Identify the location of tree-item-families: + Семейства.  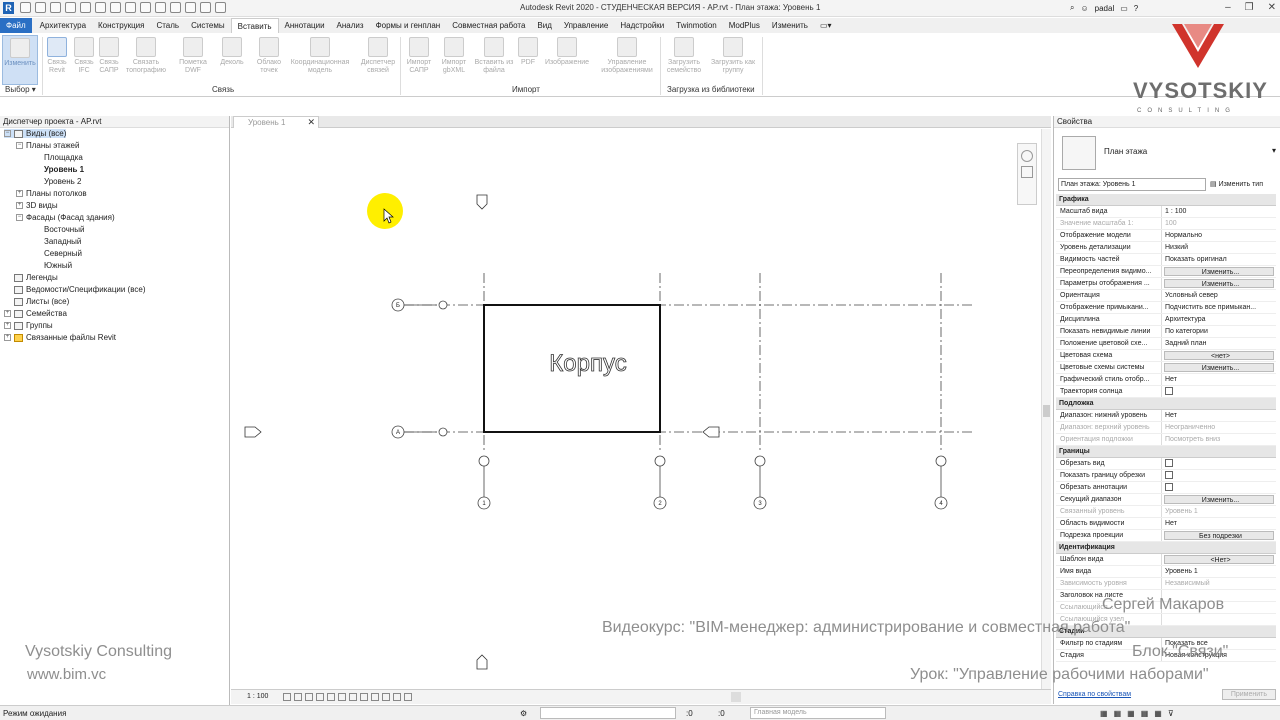
(35, 313).